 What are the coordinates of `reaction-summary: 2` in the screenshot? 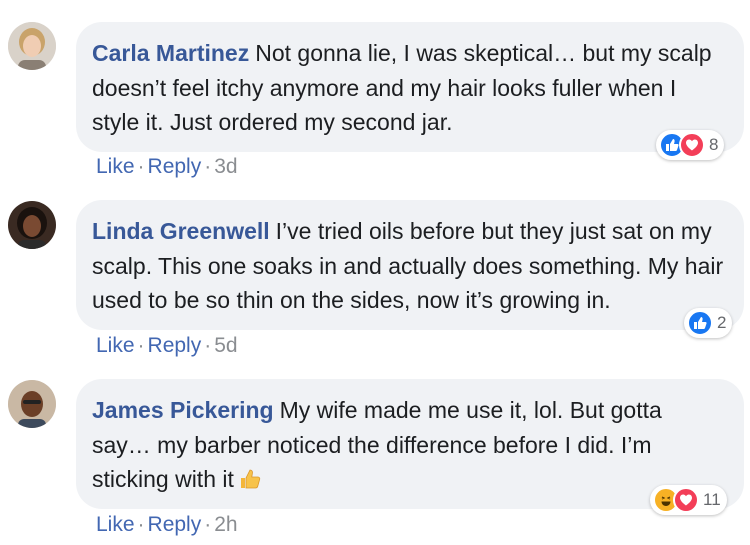 It's located at (708, 323).